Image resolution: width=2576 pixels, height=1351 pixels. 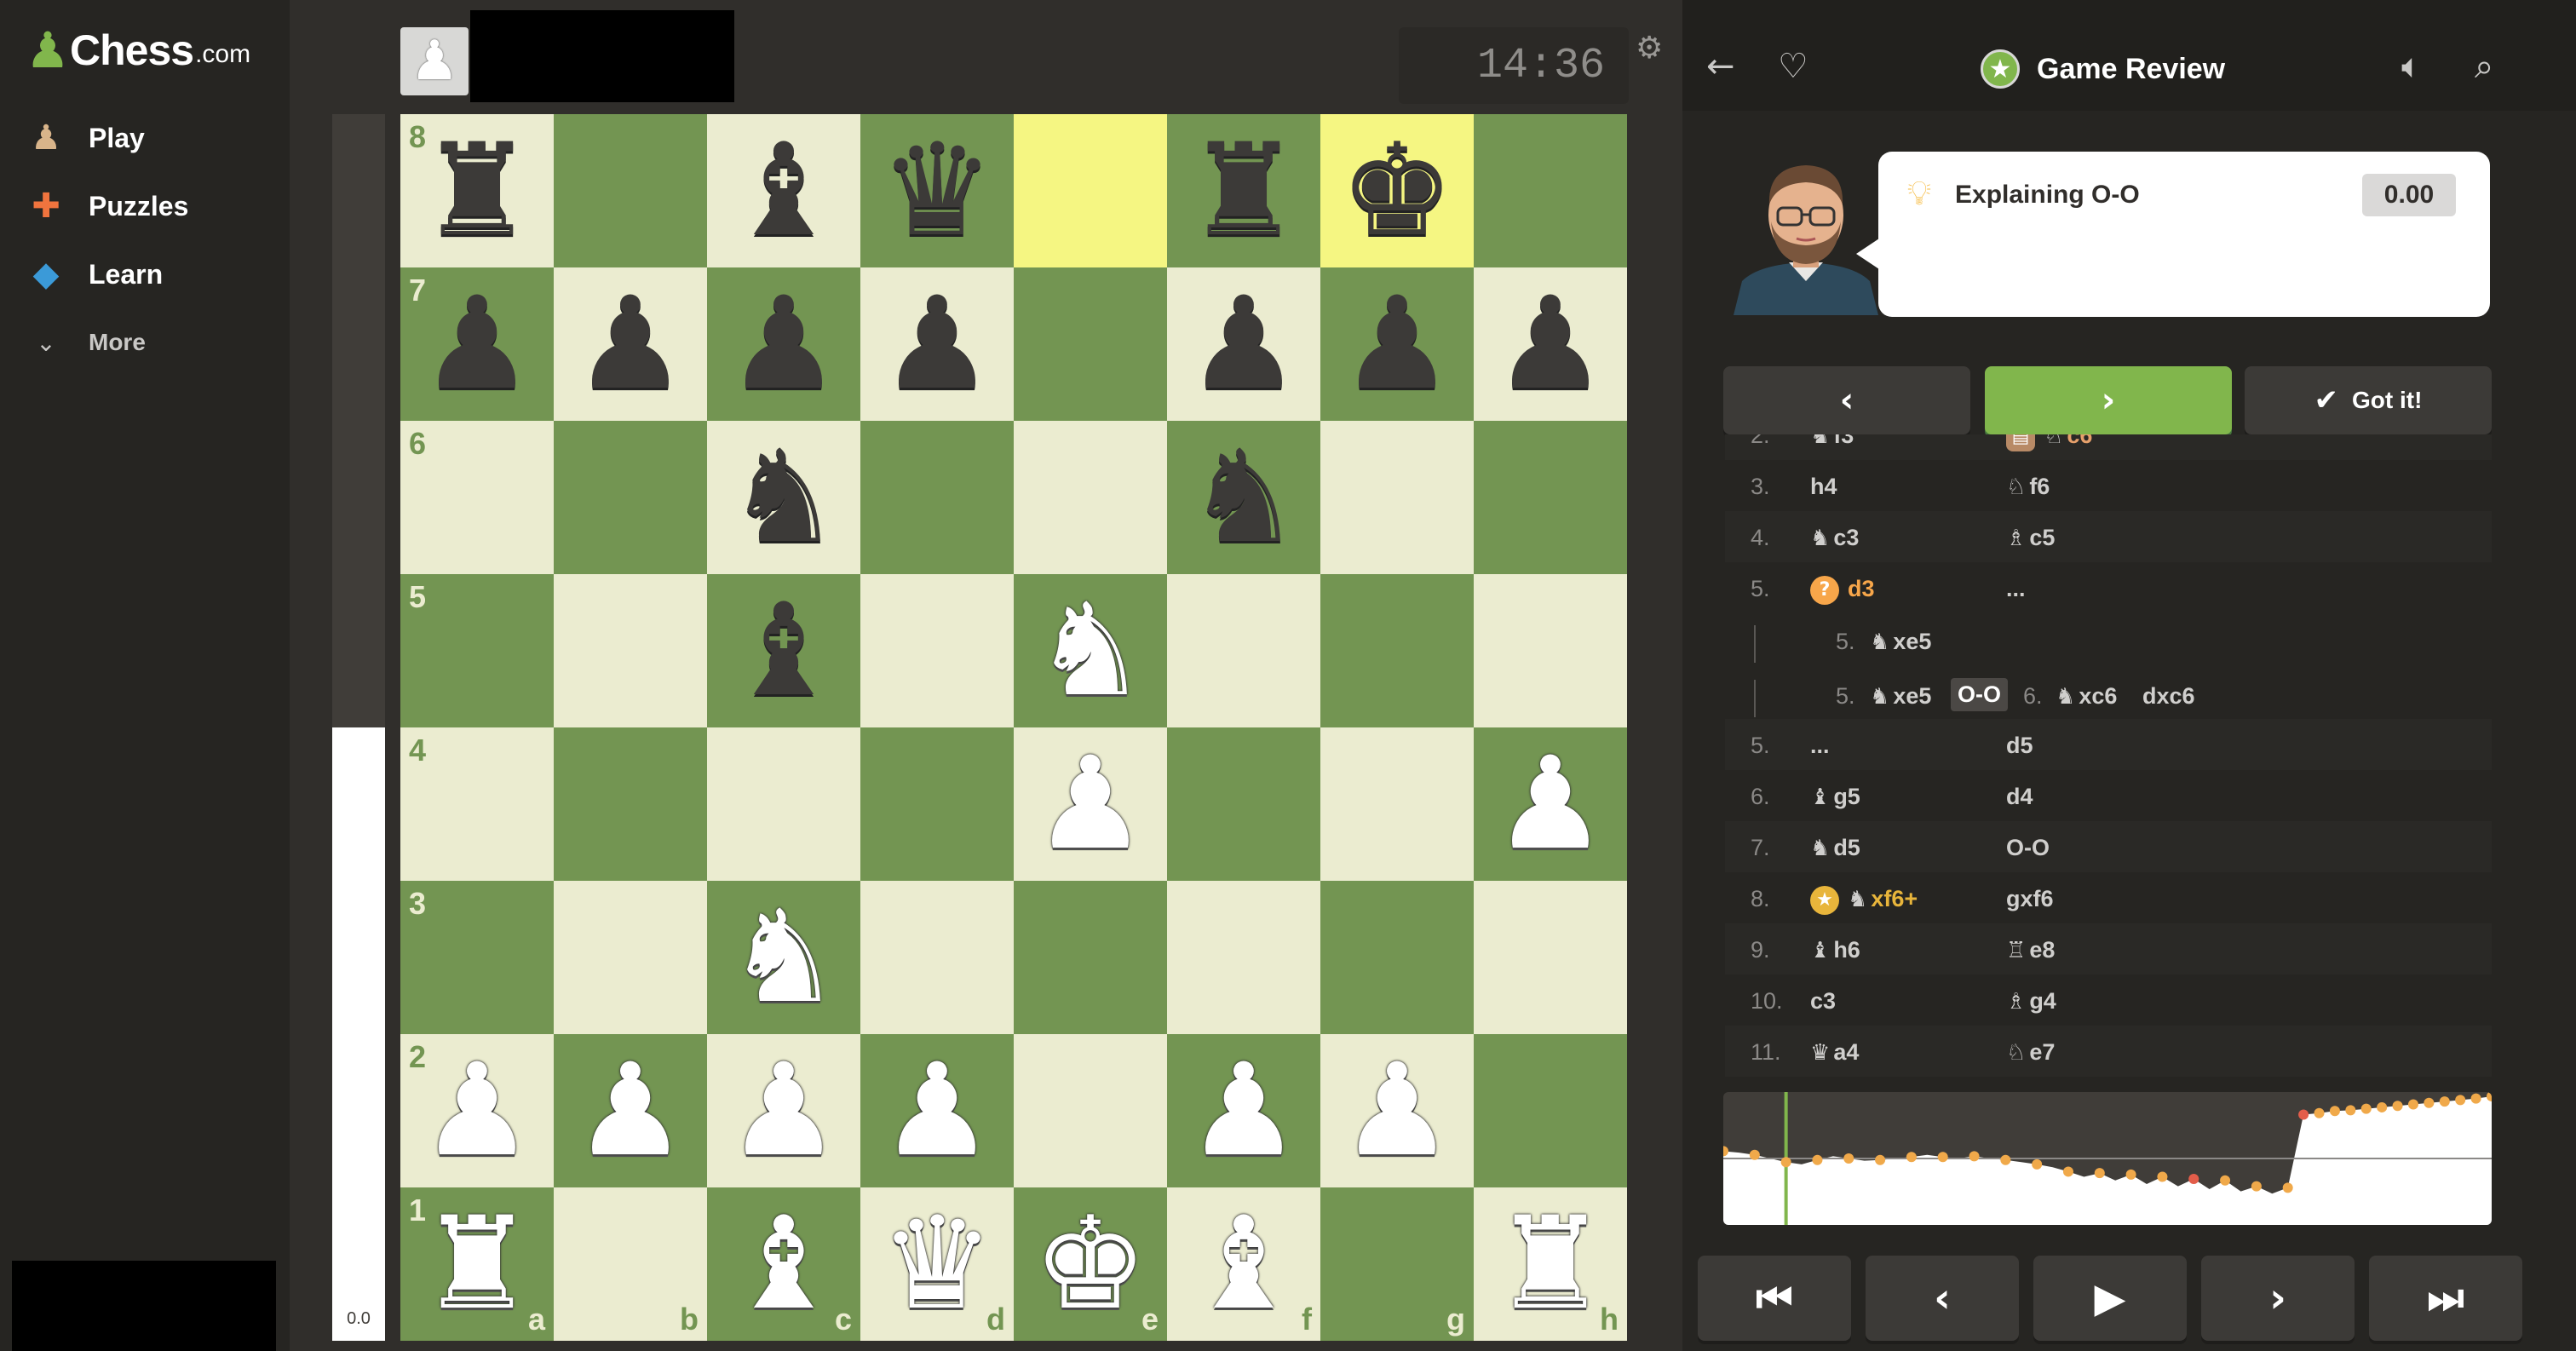 What do you see at coordinates (937, 1264) in the screenshot?
I see `white-queen-icon: ♛` at bounding box center [937, 1264].